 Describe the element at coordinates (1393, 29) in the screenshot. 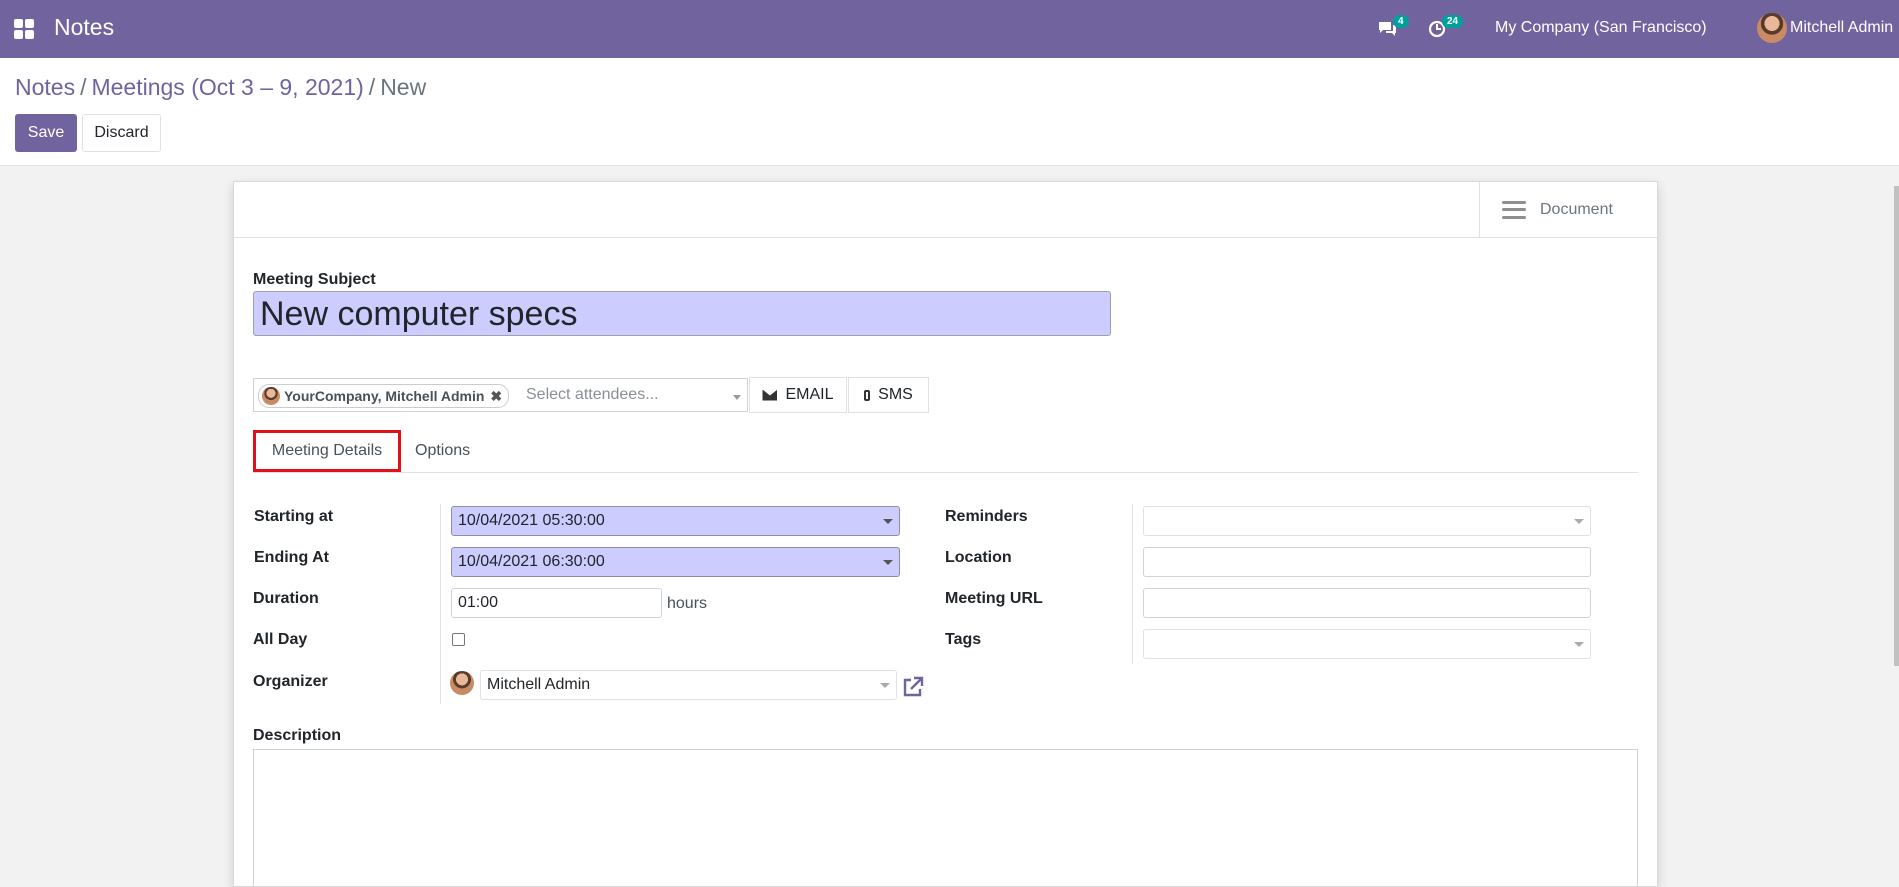

I see `messages-menu: 4` at that location.